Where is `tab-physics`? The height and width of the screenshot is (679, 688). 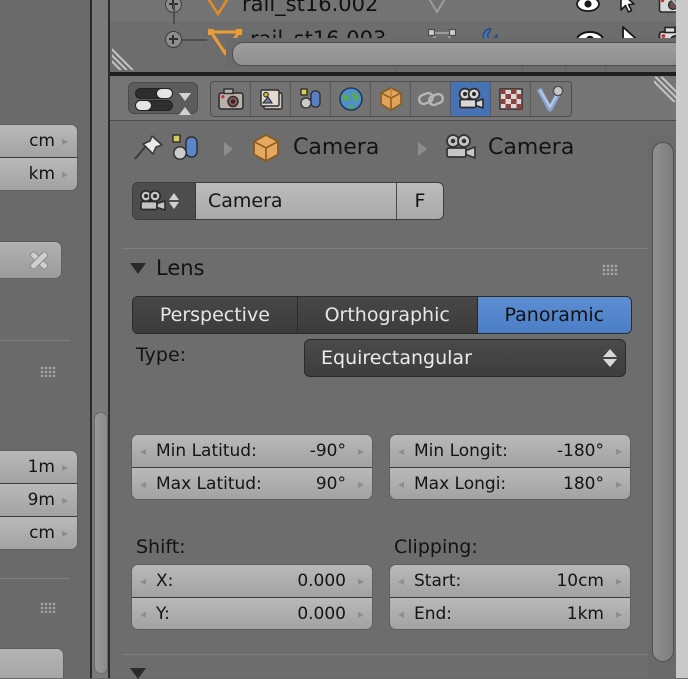 tab-physics is located at coordinates (551, 99).